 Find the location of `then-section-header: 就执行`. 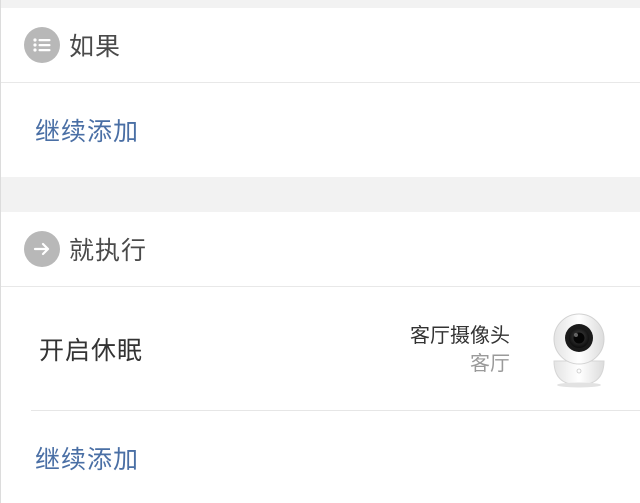

then-section-header: 就执行 is located at coordinates (320, 249).